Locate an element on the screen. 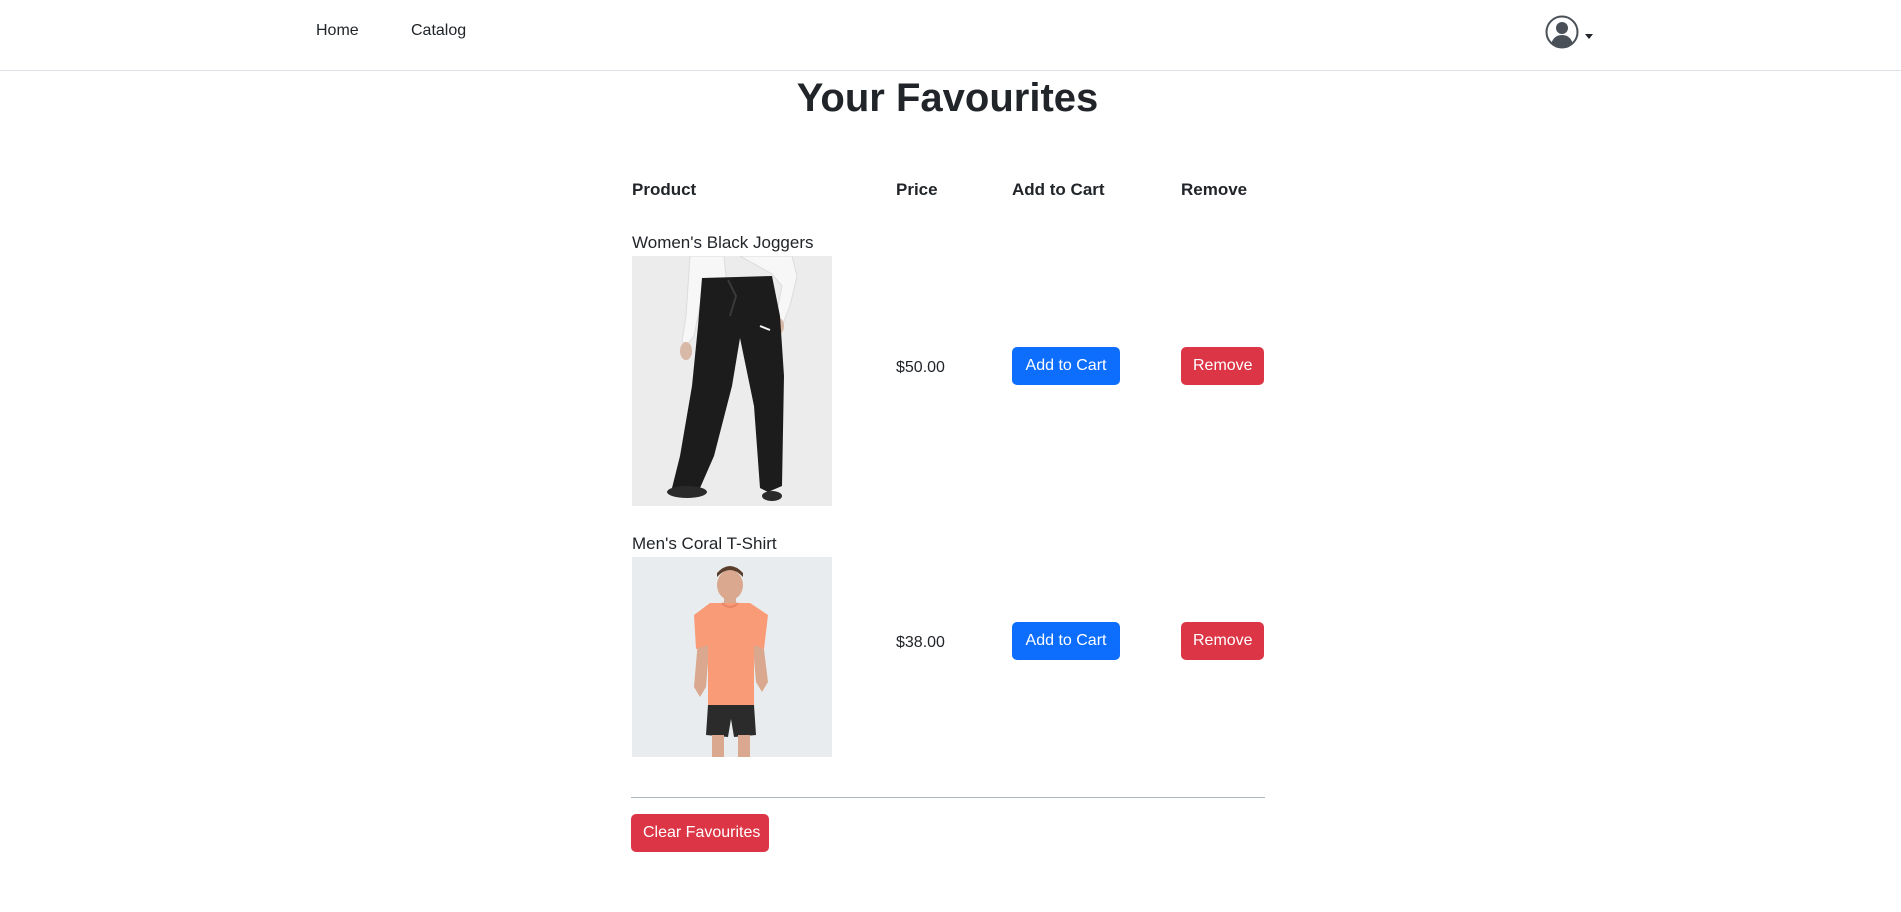  caret-down-icon is located at coordinates (1589, 36).